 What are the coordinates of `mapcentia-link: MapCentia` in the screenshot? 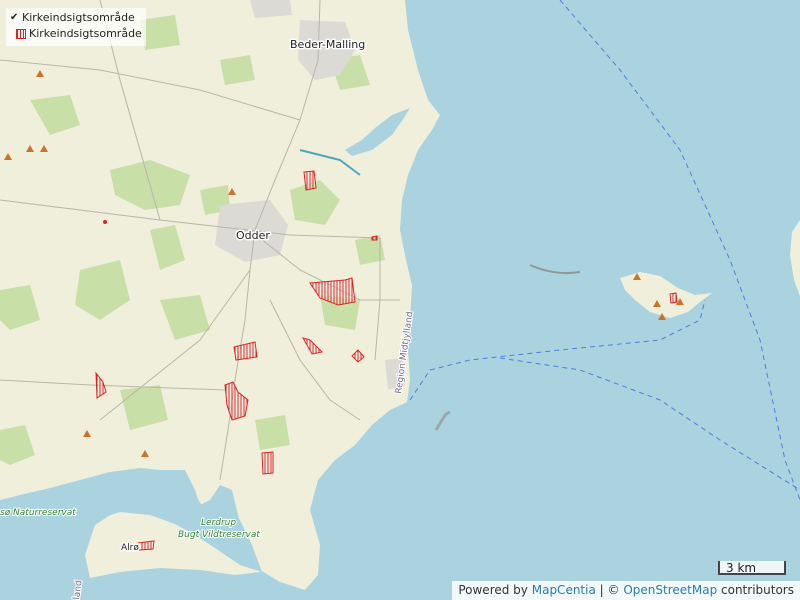 It's located at (564, 590).